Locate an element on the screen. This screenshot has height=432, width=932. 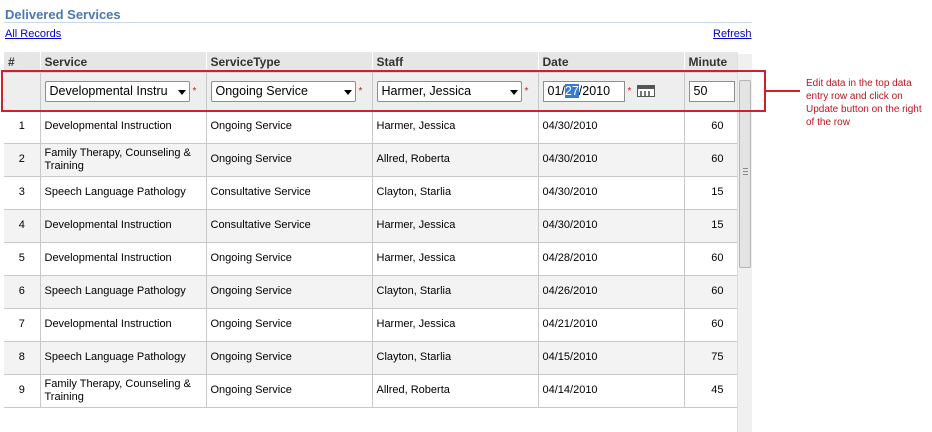
row-number-cell: 5 is located at coordinates (22, 259).